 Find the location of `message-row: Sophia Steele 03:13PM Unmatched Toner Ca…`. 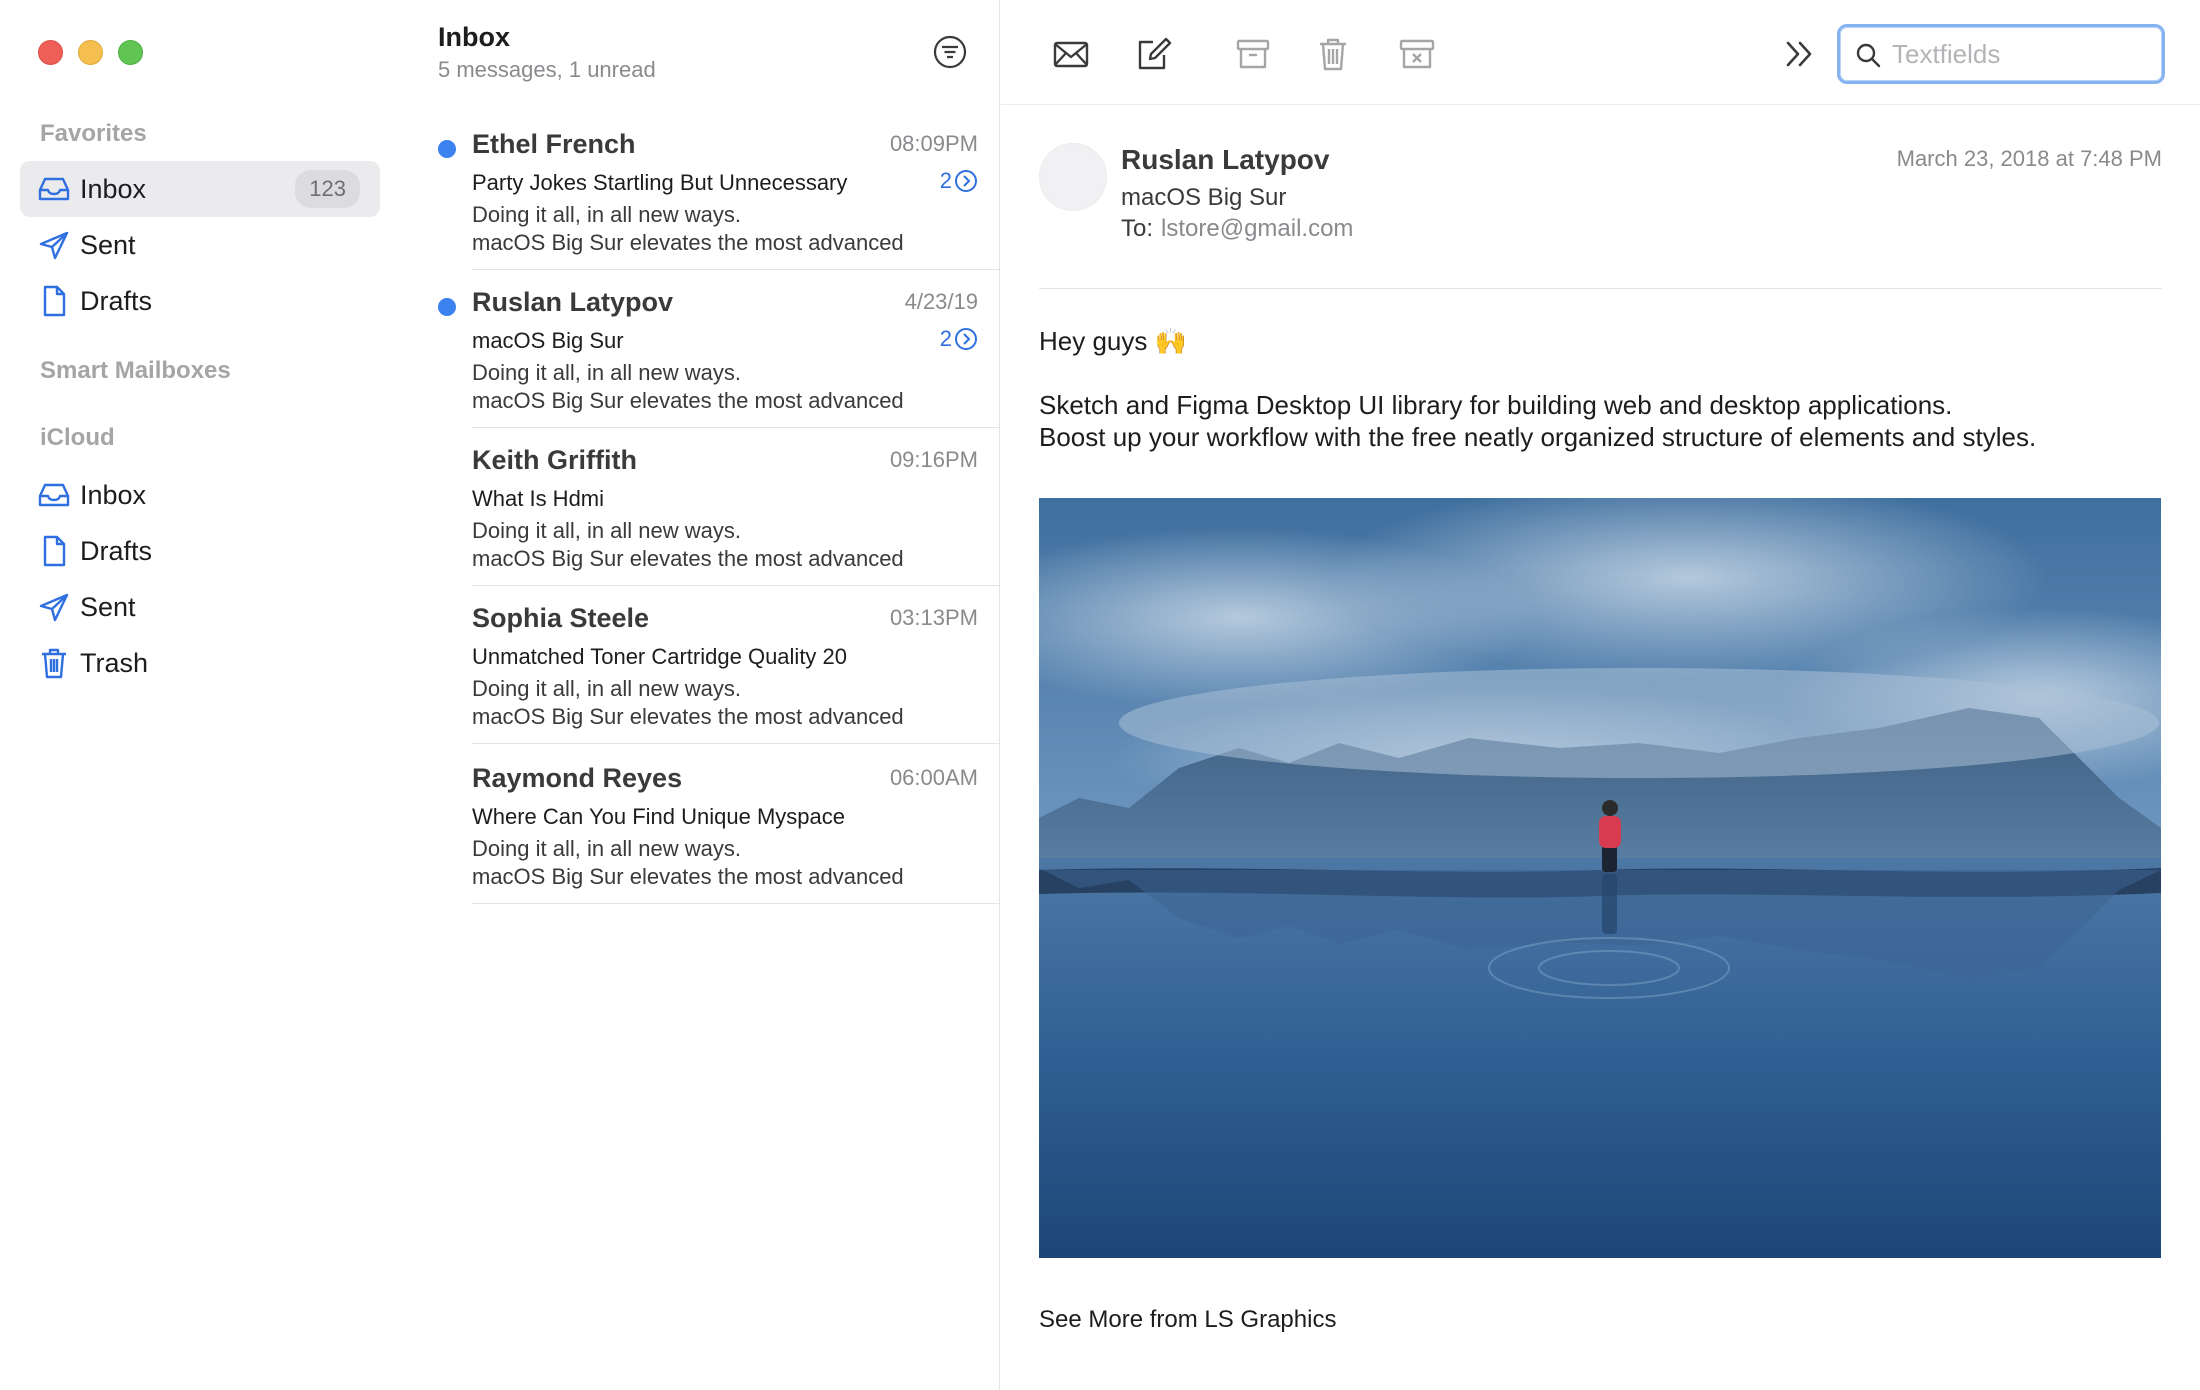

message-row: Sophia Steele 03:13PM Unmatched Toner Ca… is located at coordinates (719, 665).